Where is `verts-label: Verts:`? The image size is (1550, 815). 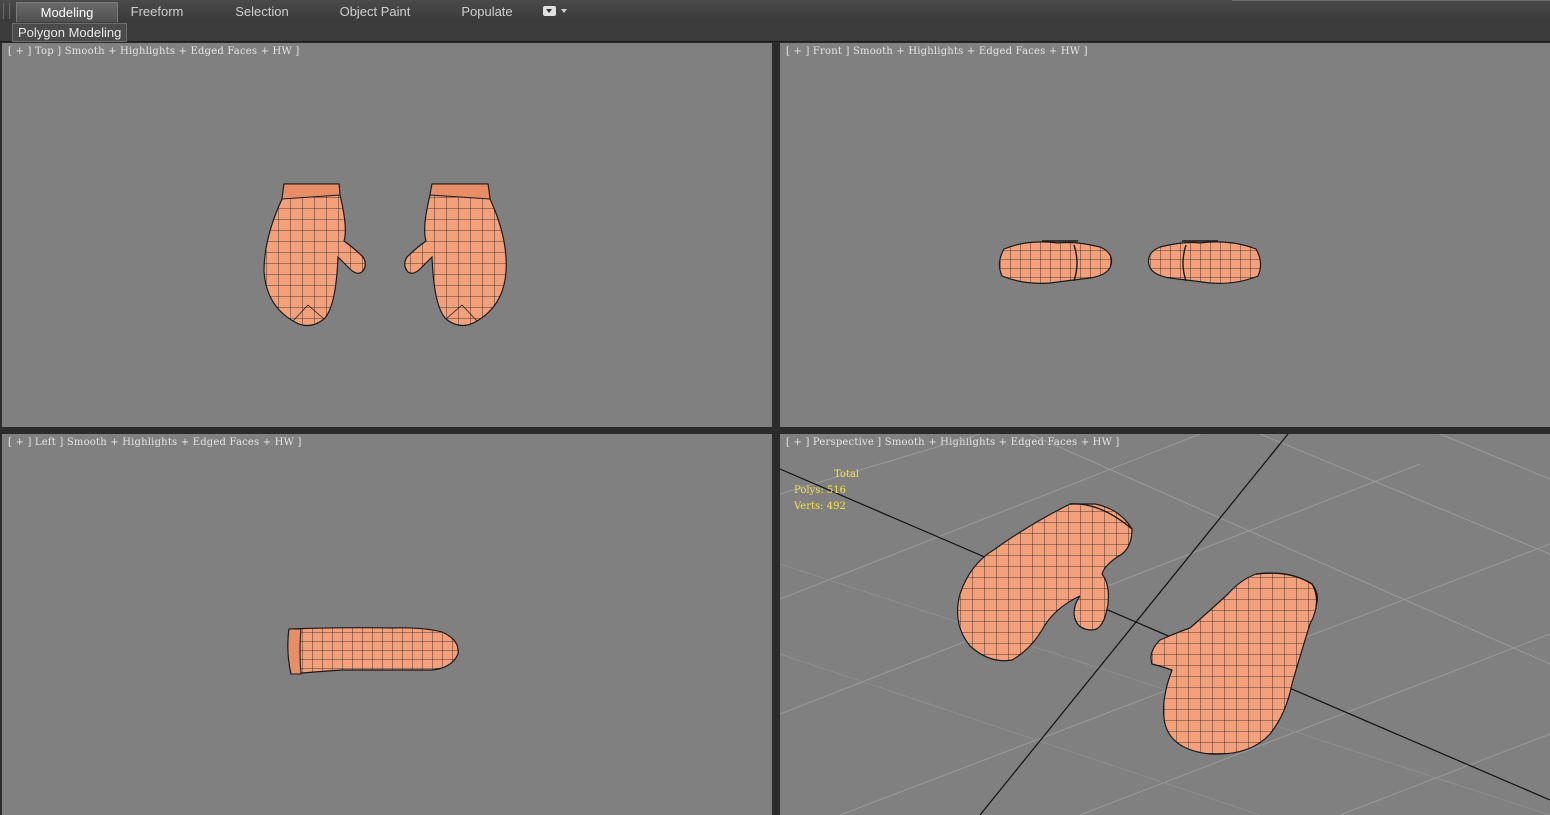 verts-label: Verts: is located at coordinates (809, 506).